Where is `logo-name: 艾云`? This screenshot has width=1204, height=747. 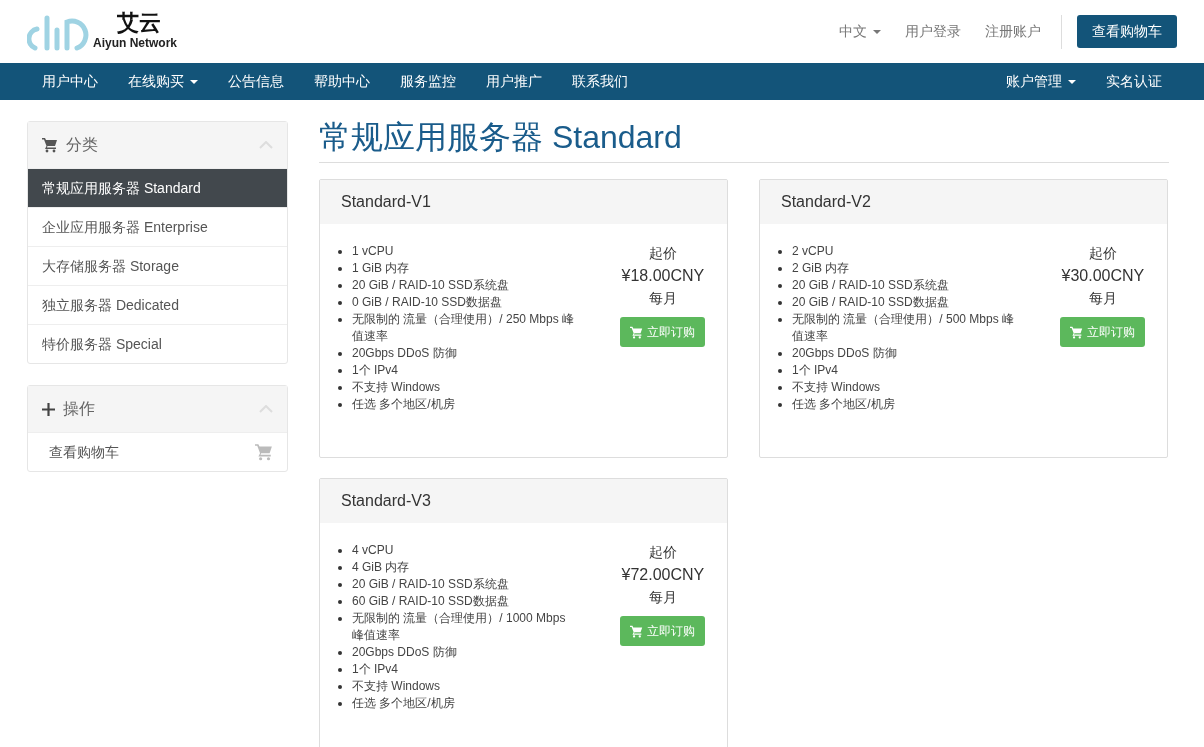 logo-name: 艾云 is located at coordinates (139, 22).